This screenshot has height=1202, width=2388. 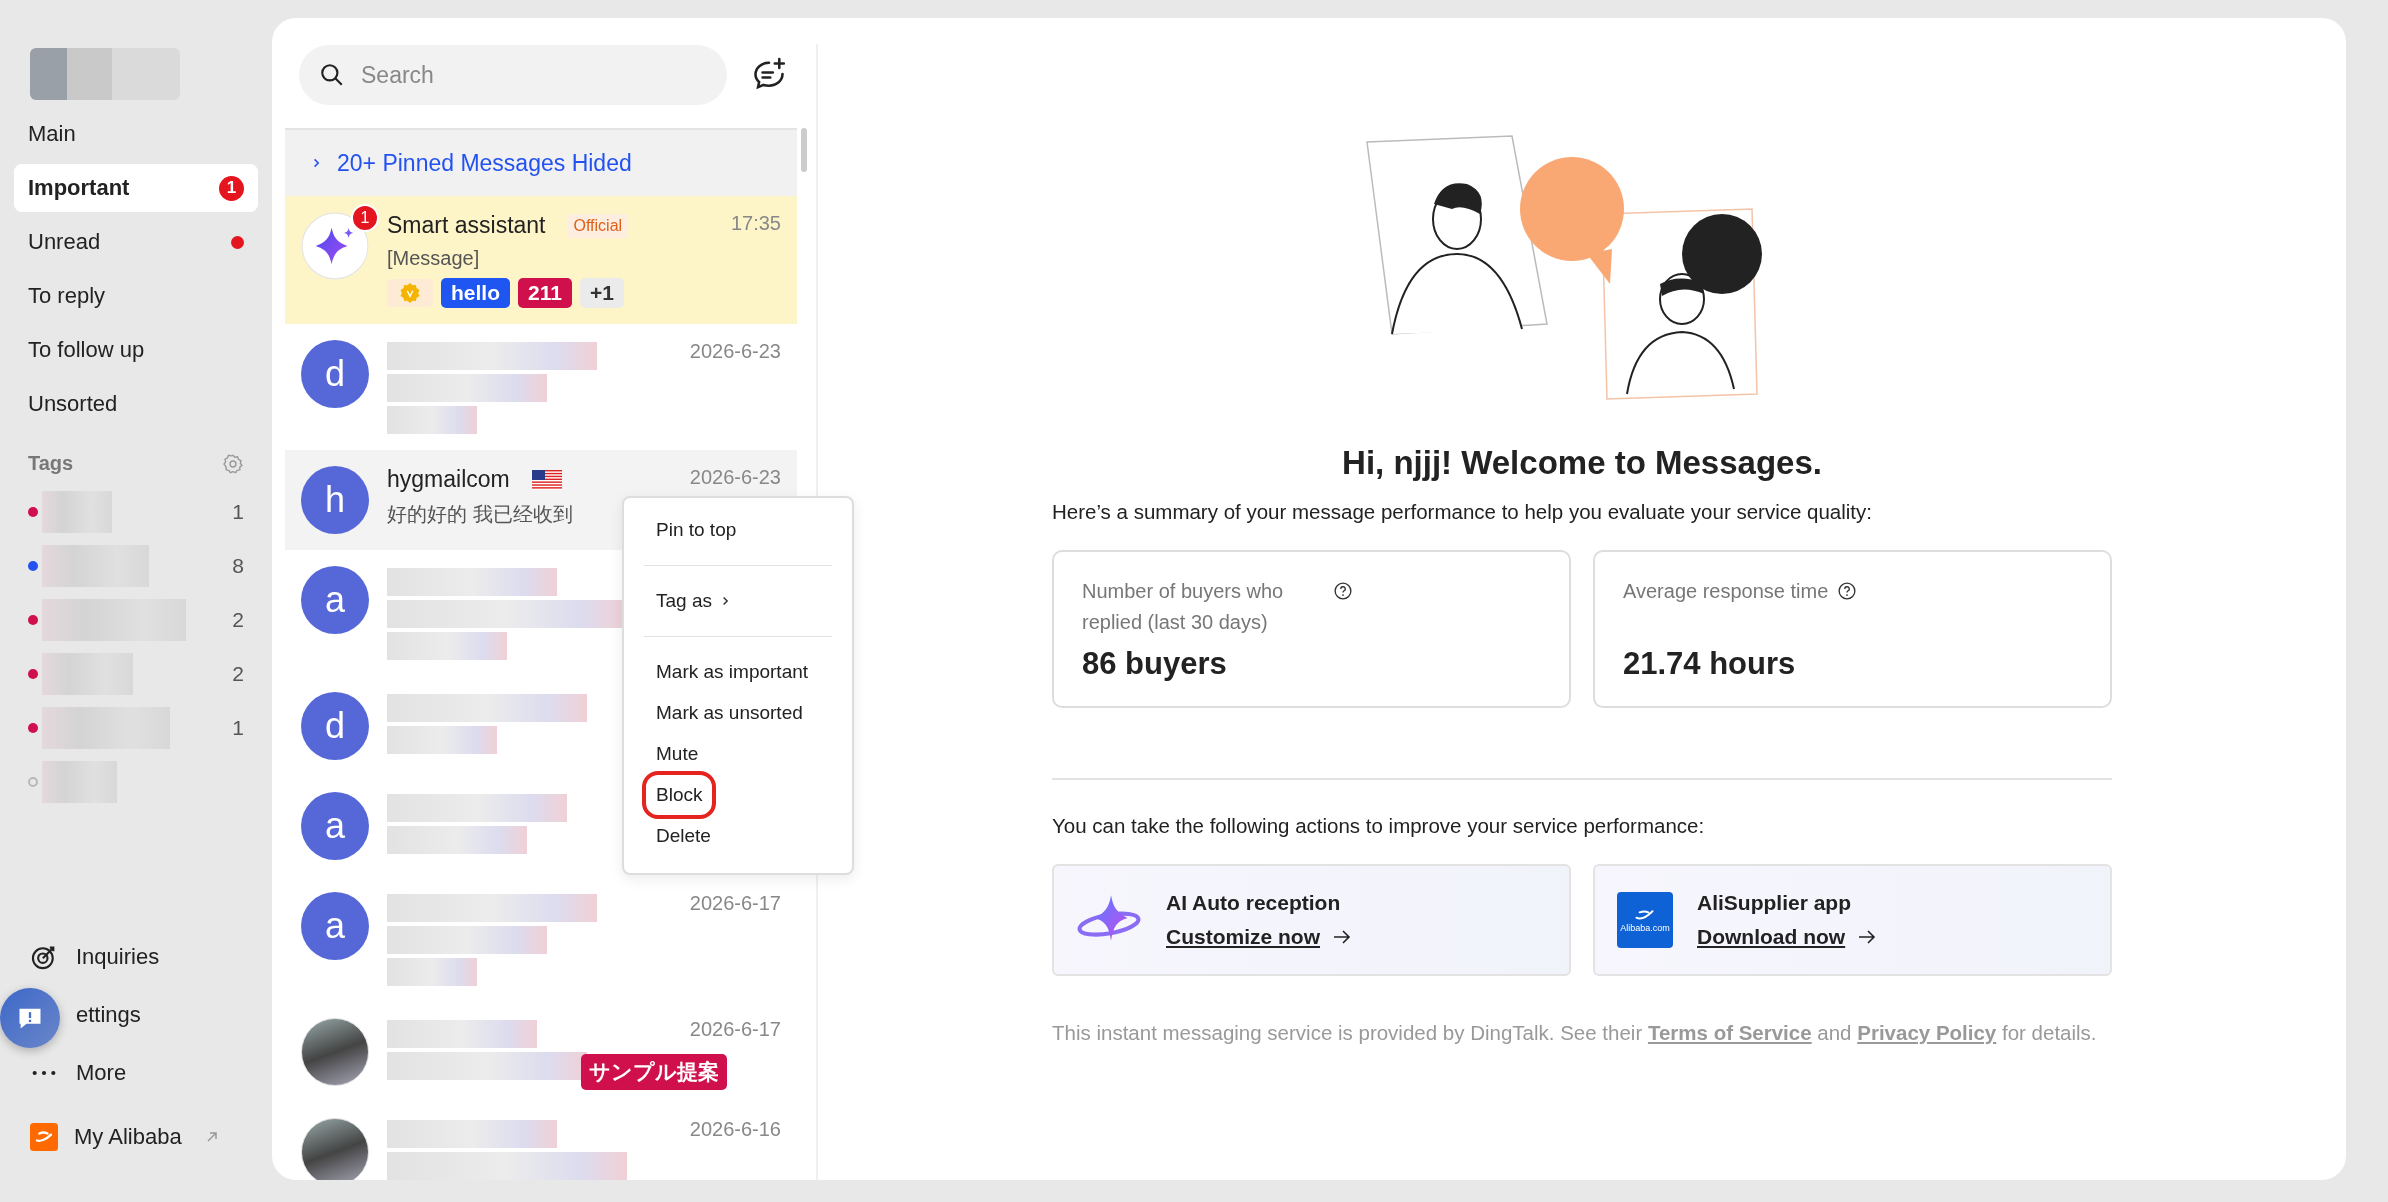 I want to click on nav-item: To reply, so click(x=136, y=296).